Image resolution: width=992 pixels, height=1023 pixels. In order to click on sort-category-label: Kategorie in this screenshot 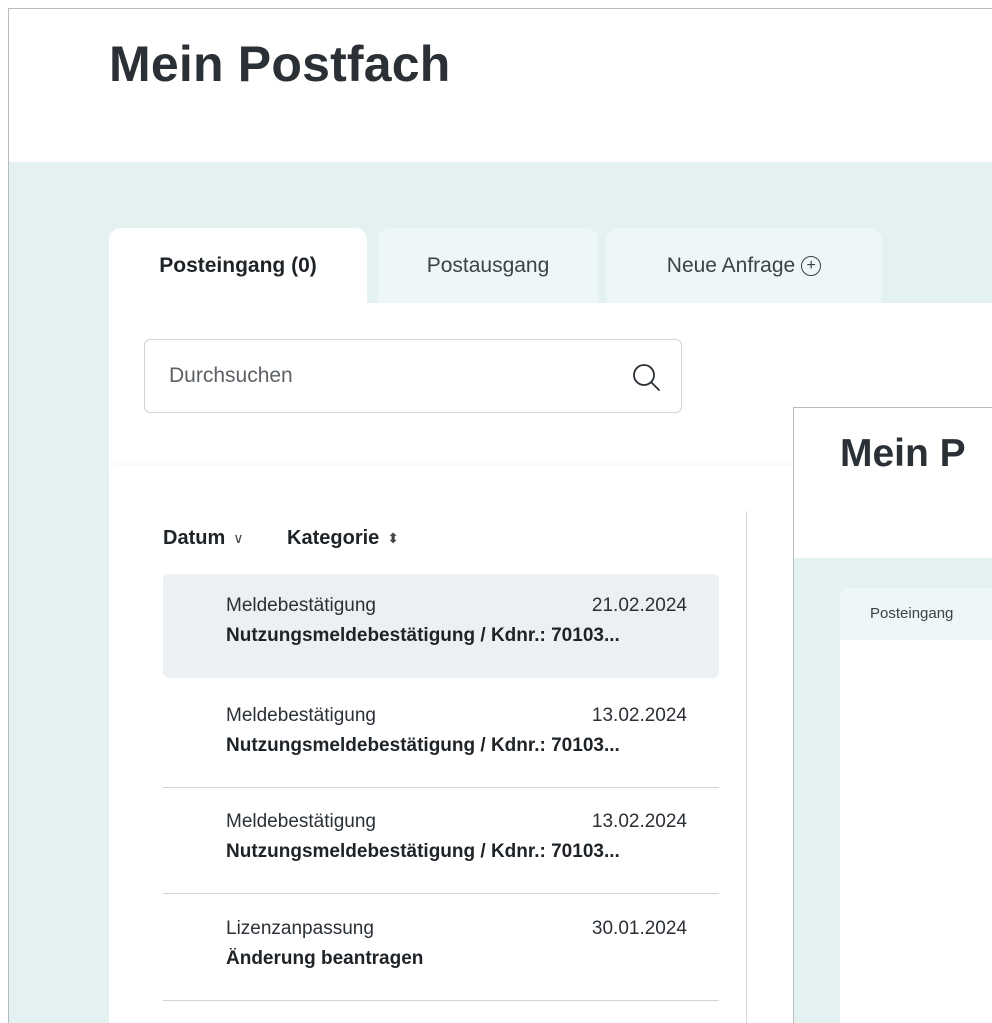, I will do `click(333, 538)`.